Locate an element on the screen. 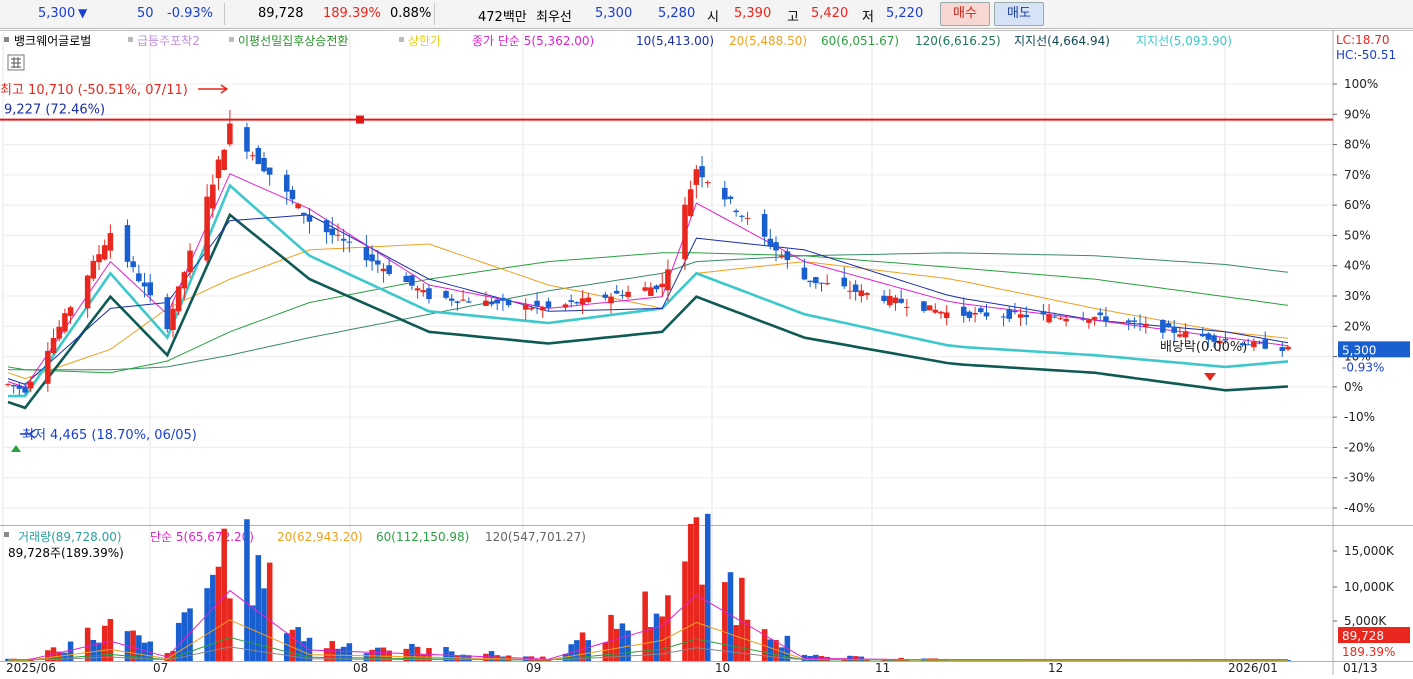 Image resolution: width=1413 pixels, height=679 pixels. volume-ratio: 189.39% is located at coordinates (352, 13).